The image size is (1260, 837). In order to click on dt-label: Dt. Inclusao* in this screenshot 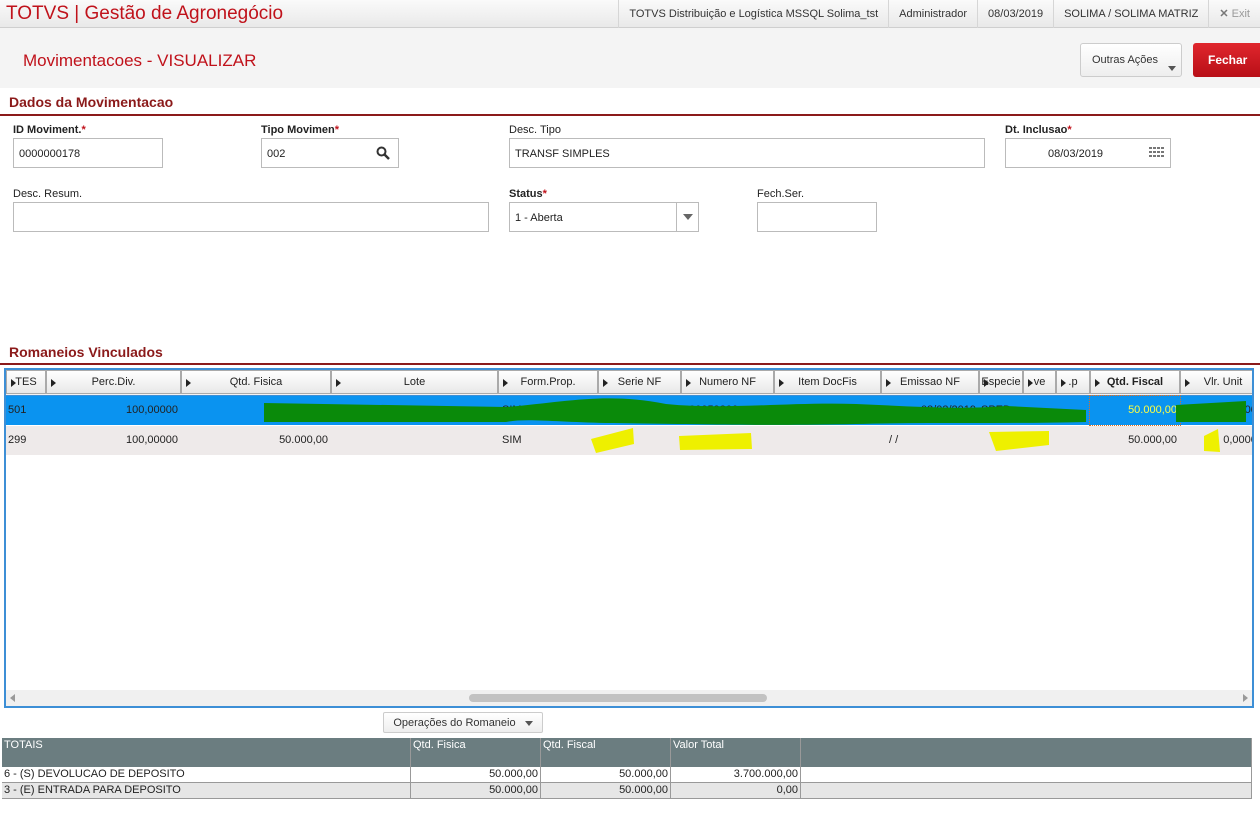, I will do `click(1038, 130)`.